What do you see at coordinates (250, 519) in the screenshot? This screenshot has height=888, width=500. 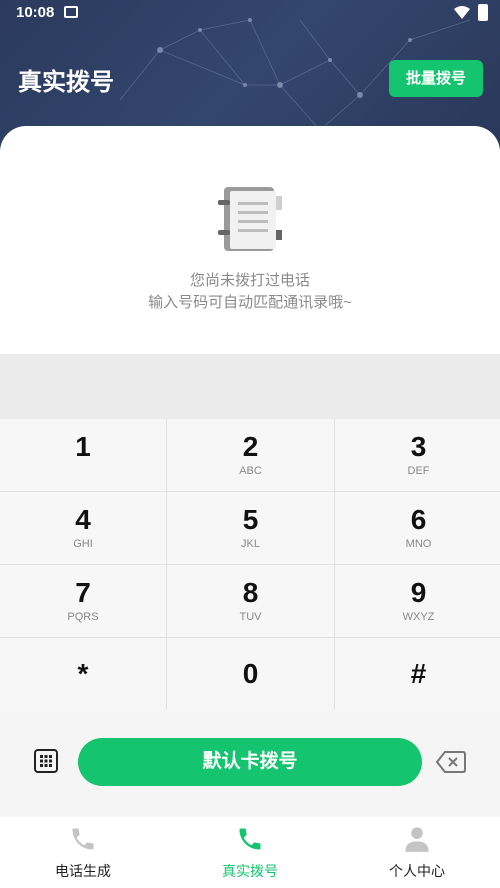 I see `key-digit: 5` at bounding box center [250, 519].